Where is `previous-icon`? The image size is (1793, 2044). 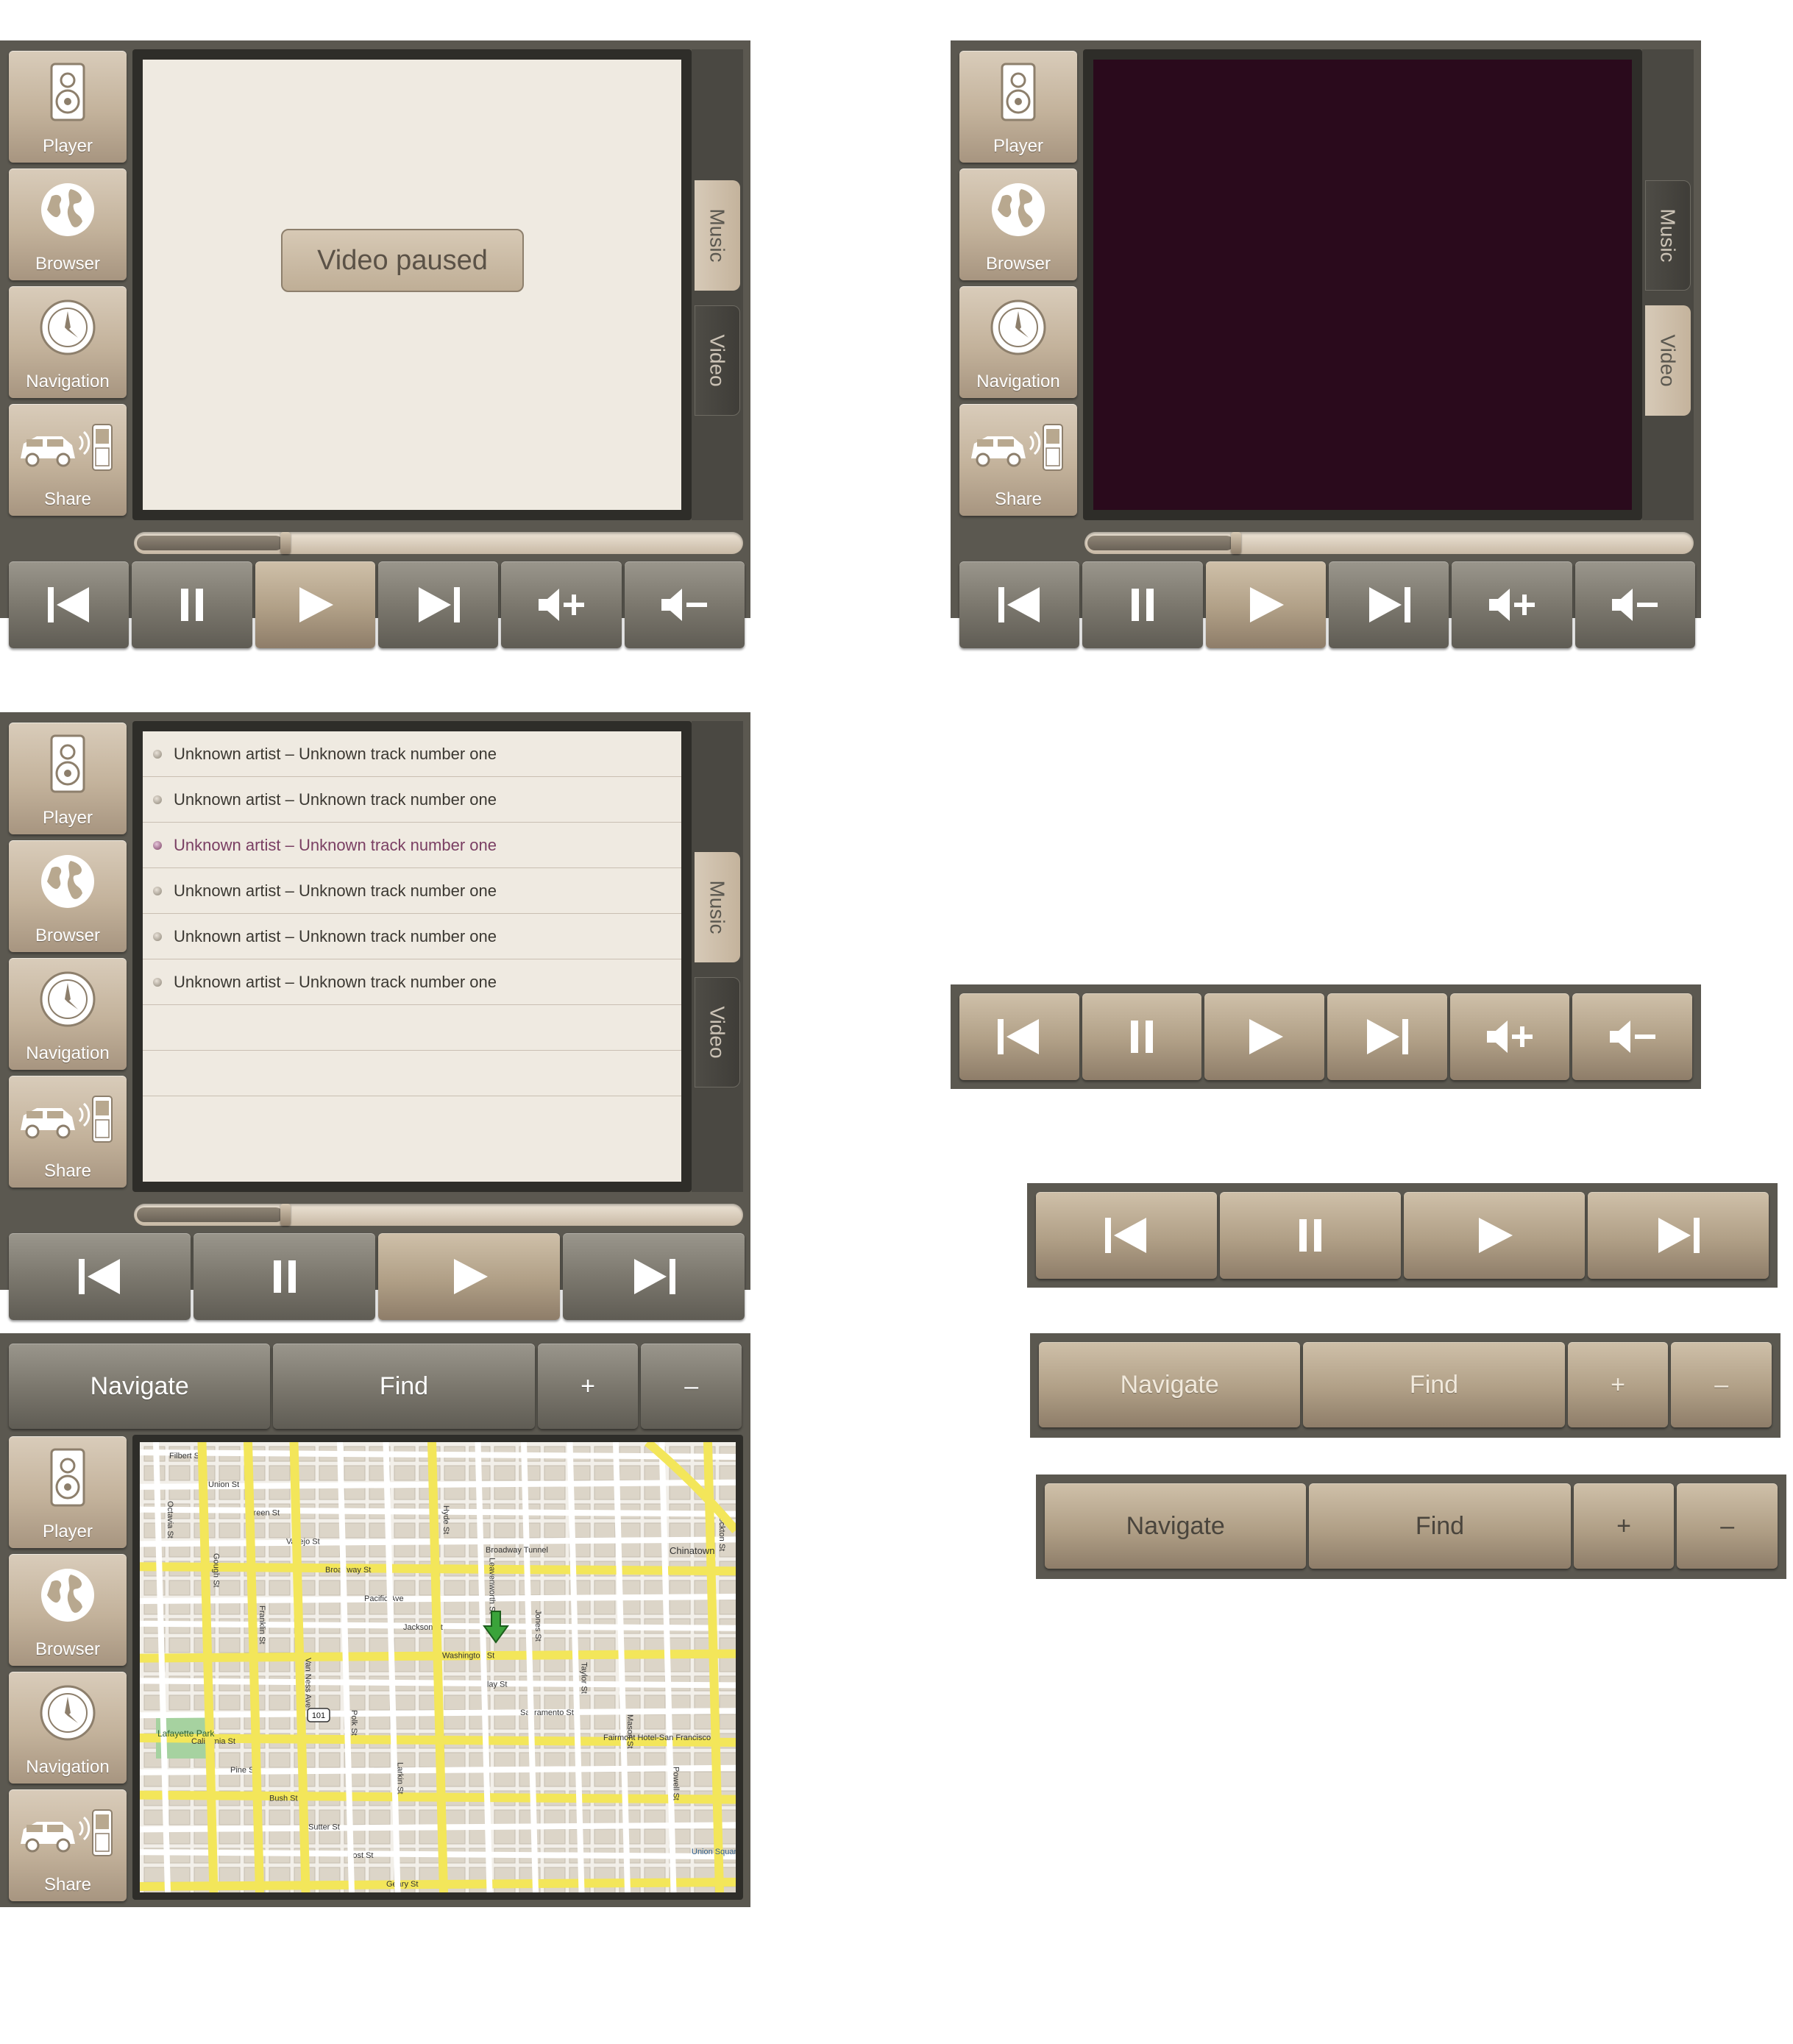 previous-icon is located at coordinates (100, 1277).